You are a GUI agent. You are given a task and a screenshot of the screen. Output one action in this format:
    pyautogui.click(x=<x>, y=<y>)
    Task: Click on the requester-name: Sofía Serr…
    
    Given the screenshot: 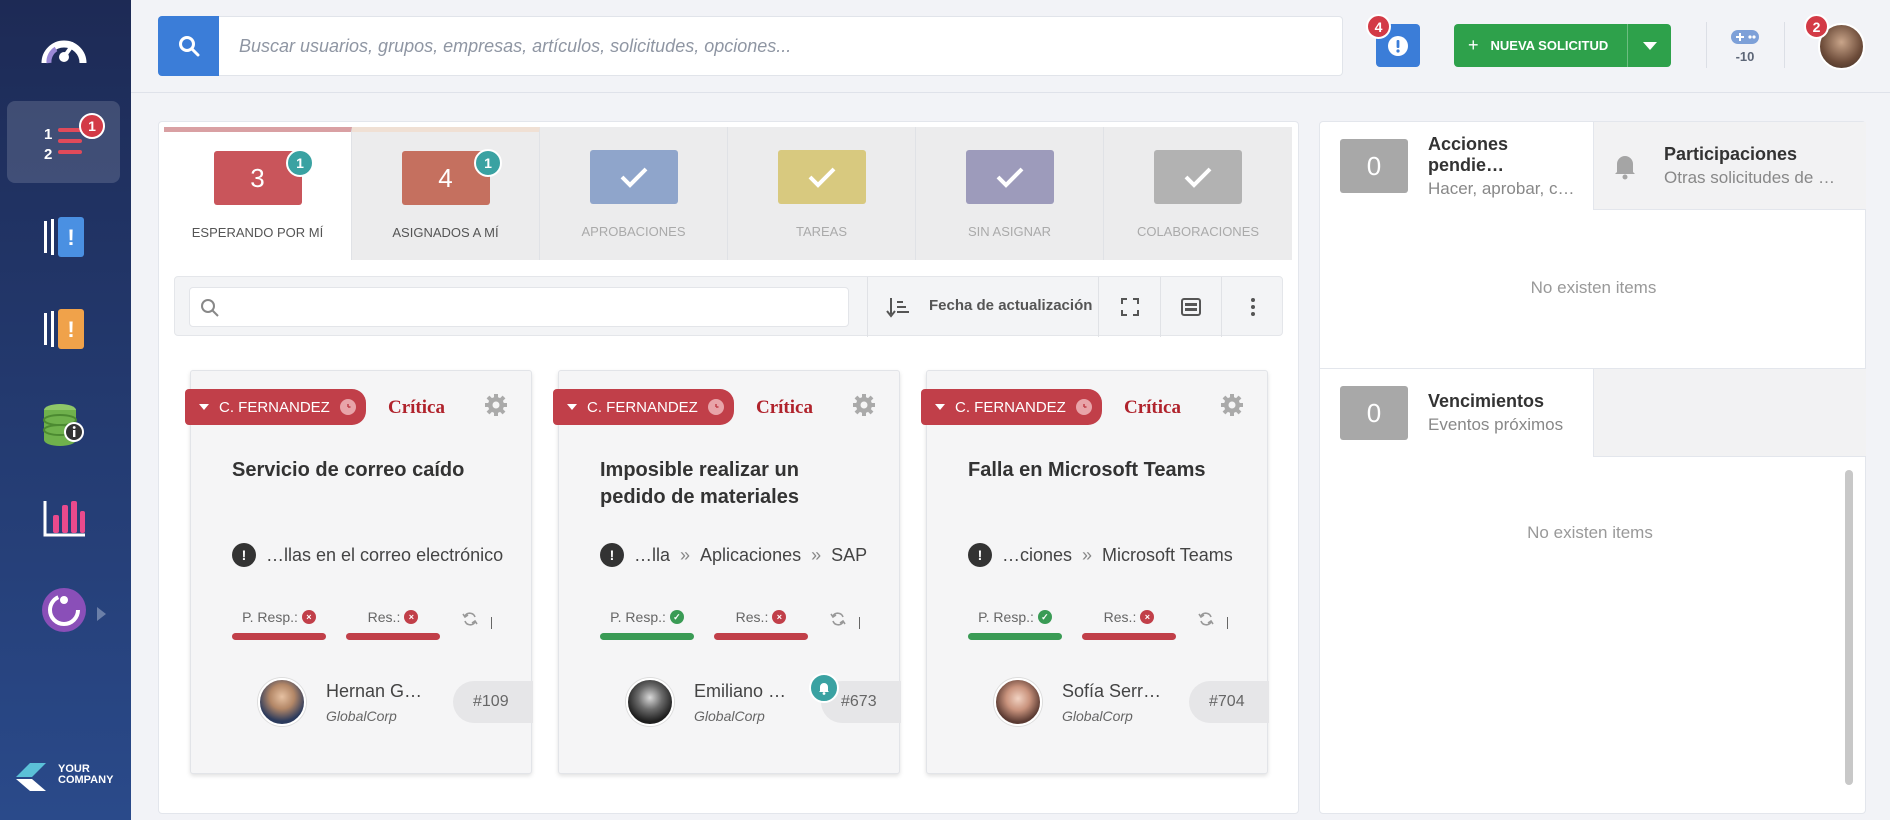 What is the action you would take?
    pyautogui.click(x=1111, y=691)
    